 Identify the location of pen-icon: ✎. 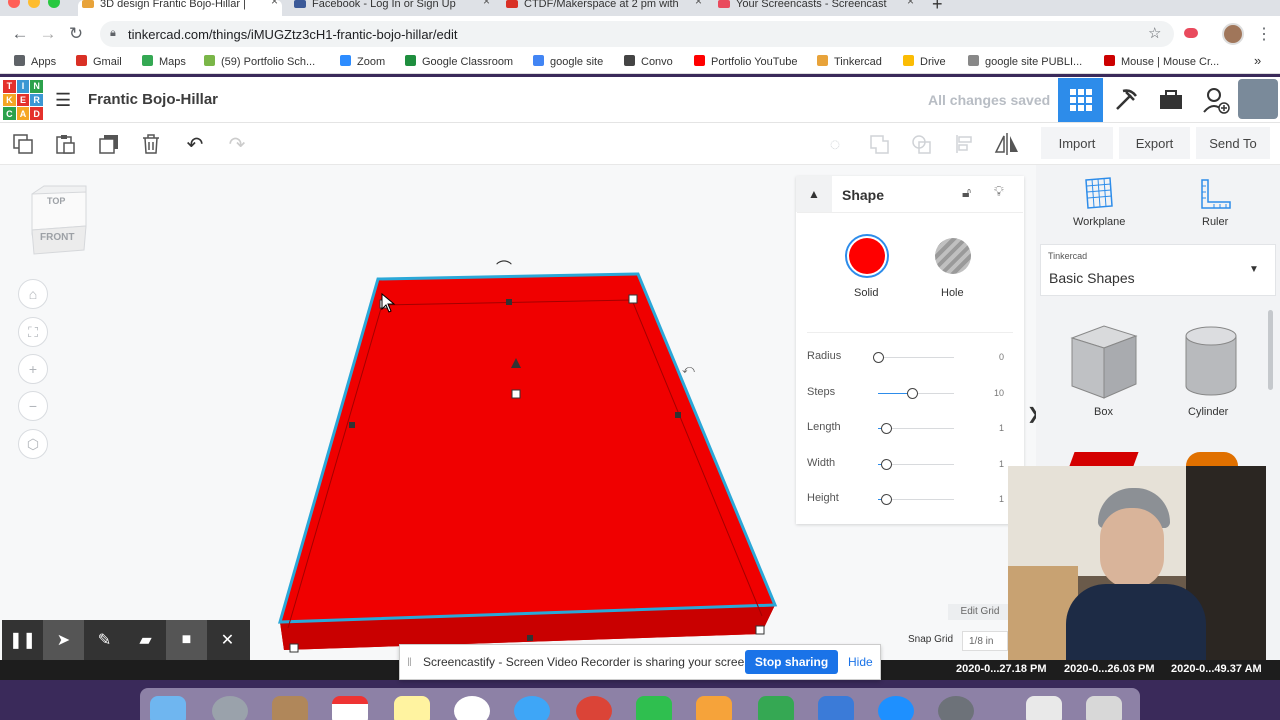
(104, 640).